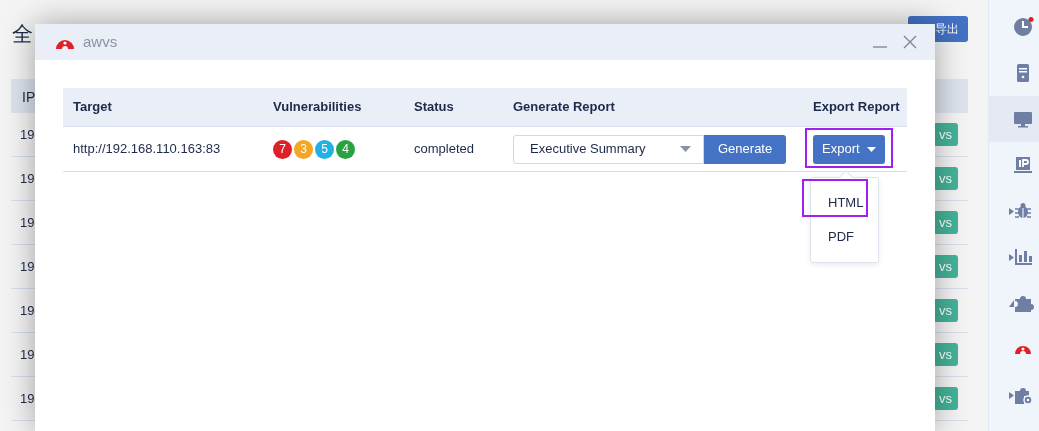  Describe the element at coordinates (832, 236) in the screenshot. I see `menu-item: PDF` at that location.